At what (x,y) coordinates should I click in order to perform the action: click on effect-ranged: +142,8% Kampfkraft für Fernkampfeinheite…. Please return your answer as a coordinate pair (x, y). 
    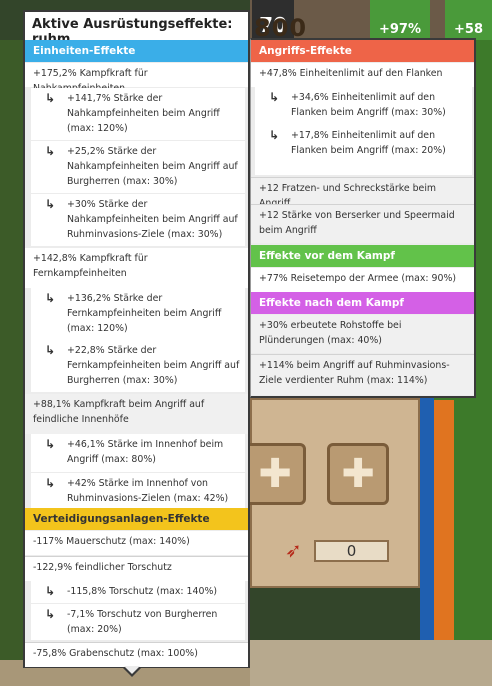
    Looking at the image, I should click on (136, 268).